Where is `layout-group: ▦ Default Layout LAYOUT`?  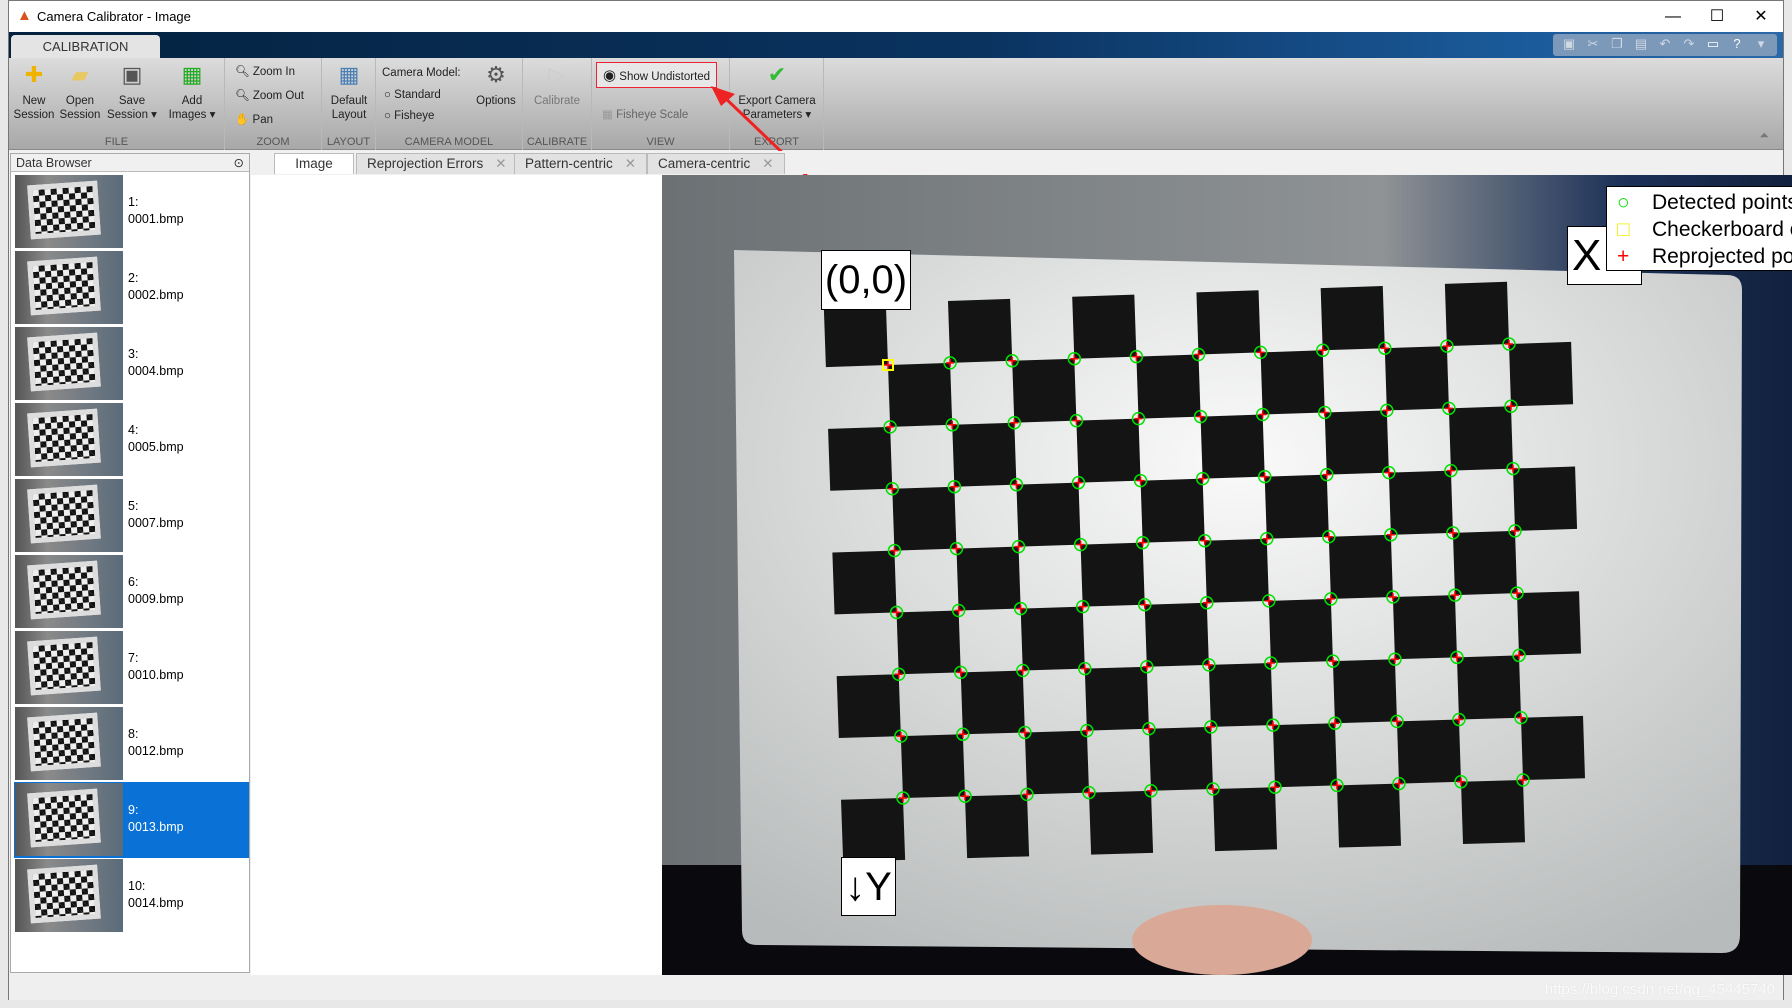
layout-group: ▦ Default Layout LAYOUT is located at coordinates (349, 104).